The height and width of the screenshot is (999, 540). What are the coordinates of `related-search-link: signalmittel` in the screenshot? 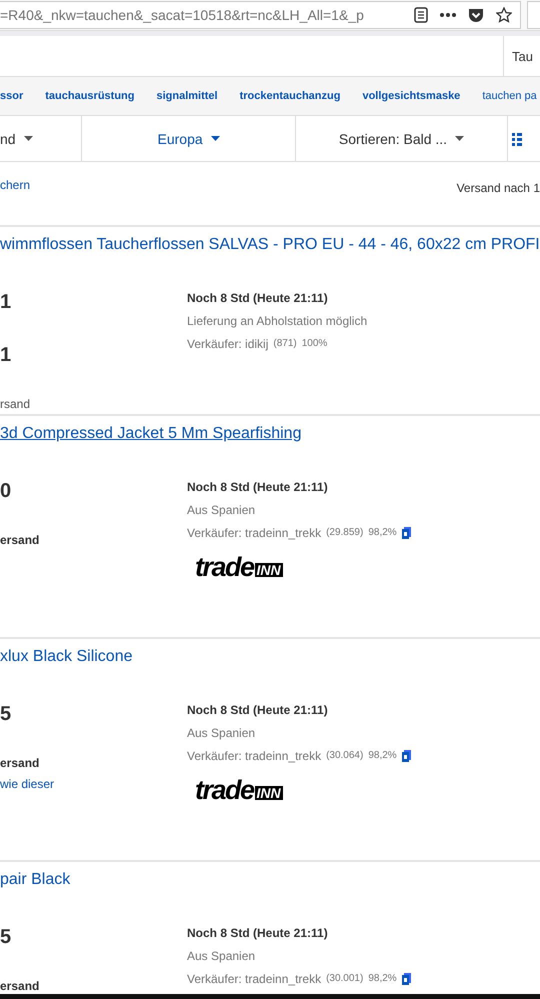 It's located at (187, 96).